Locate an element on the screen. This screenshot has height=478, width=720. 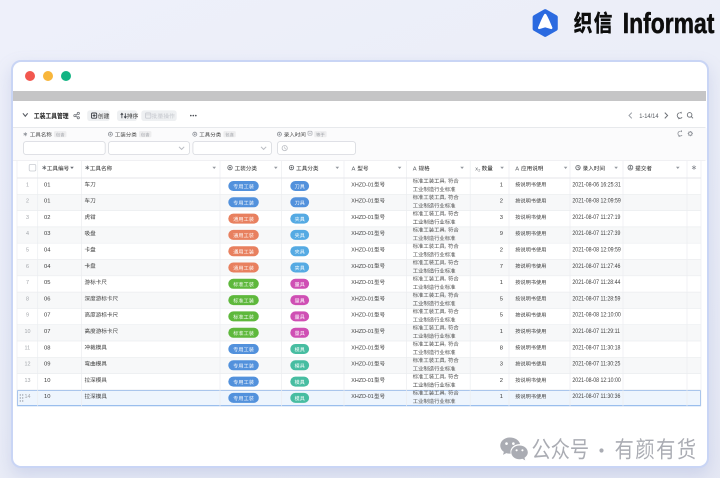
svg-text: Informat is located at coordinates (669, 22).